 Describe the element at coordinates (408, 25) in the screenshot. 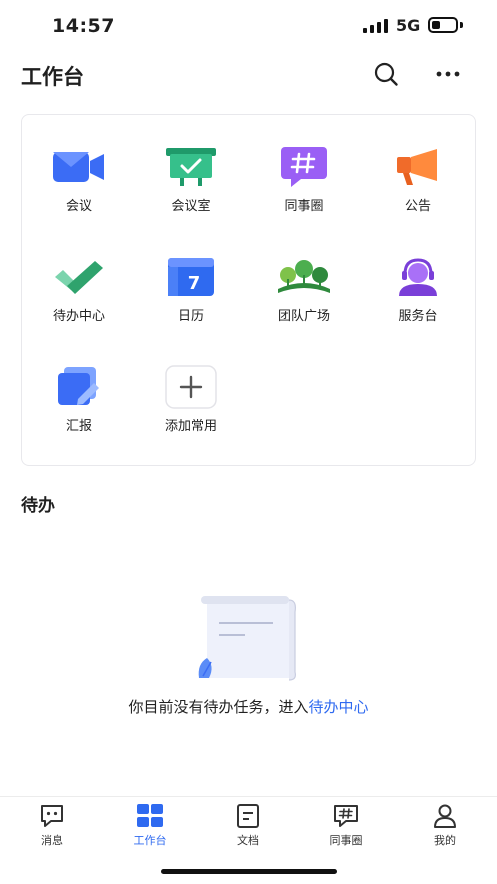

I see `network-type: 5G` at that location.